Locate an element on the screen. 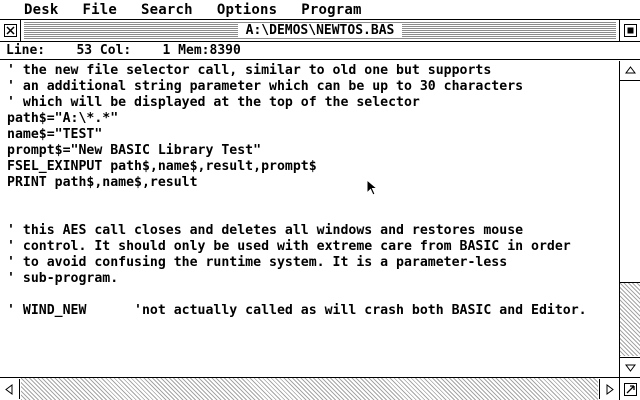 Image resolution: width=640 pixels, height=400 pixels. code-line: name$="TEST" is located at coordinates (55, 134).